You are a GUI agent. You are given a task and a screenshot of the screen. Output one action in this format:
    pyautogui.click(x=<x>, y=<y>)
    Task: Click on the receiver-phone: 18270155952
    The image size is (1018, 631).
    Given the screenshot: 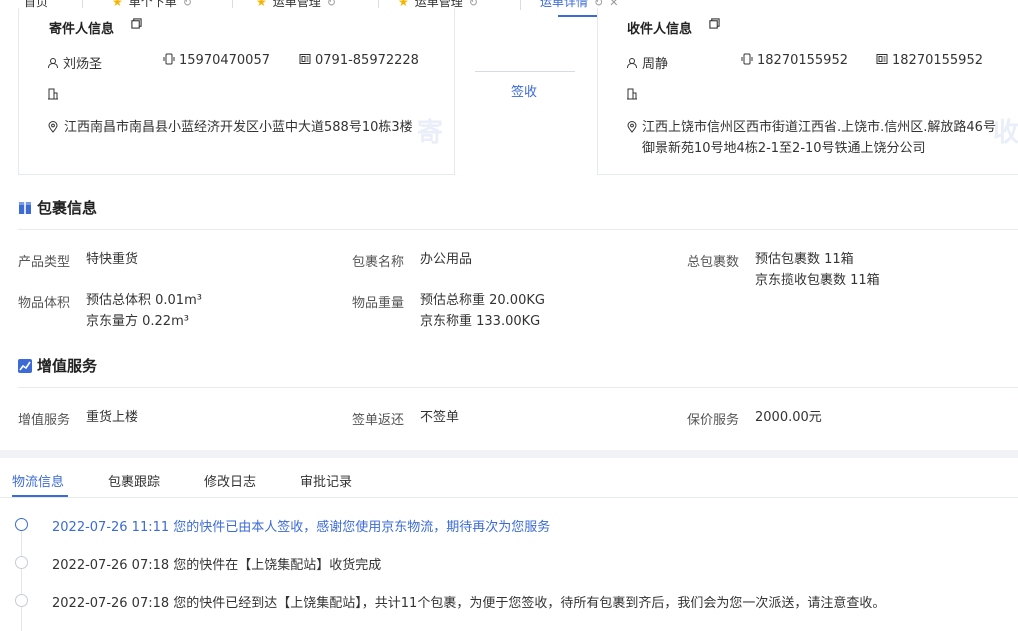 What is the action you would take?
    pyautogui.click(x=937, y=60)
    